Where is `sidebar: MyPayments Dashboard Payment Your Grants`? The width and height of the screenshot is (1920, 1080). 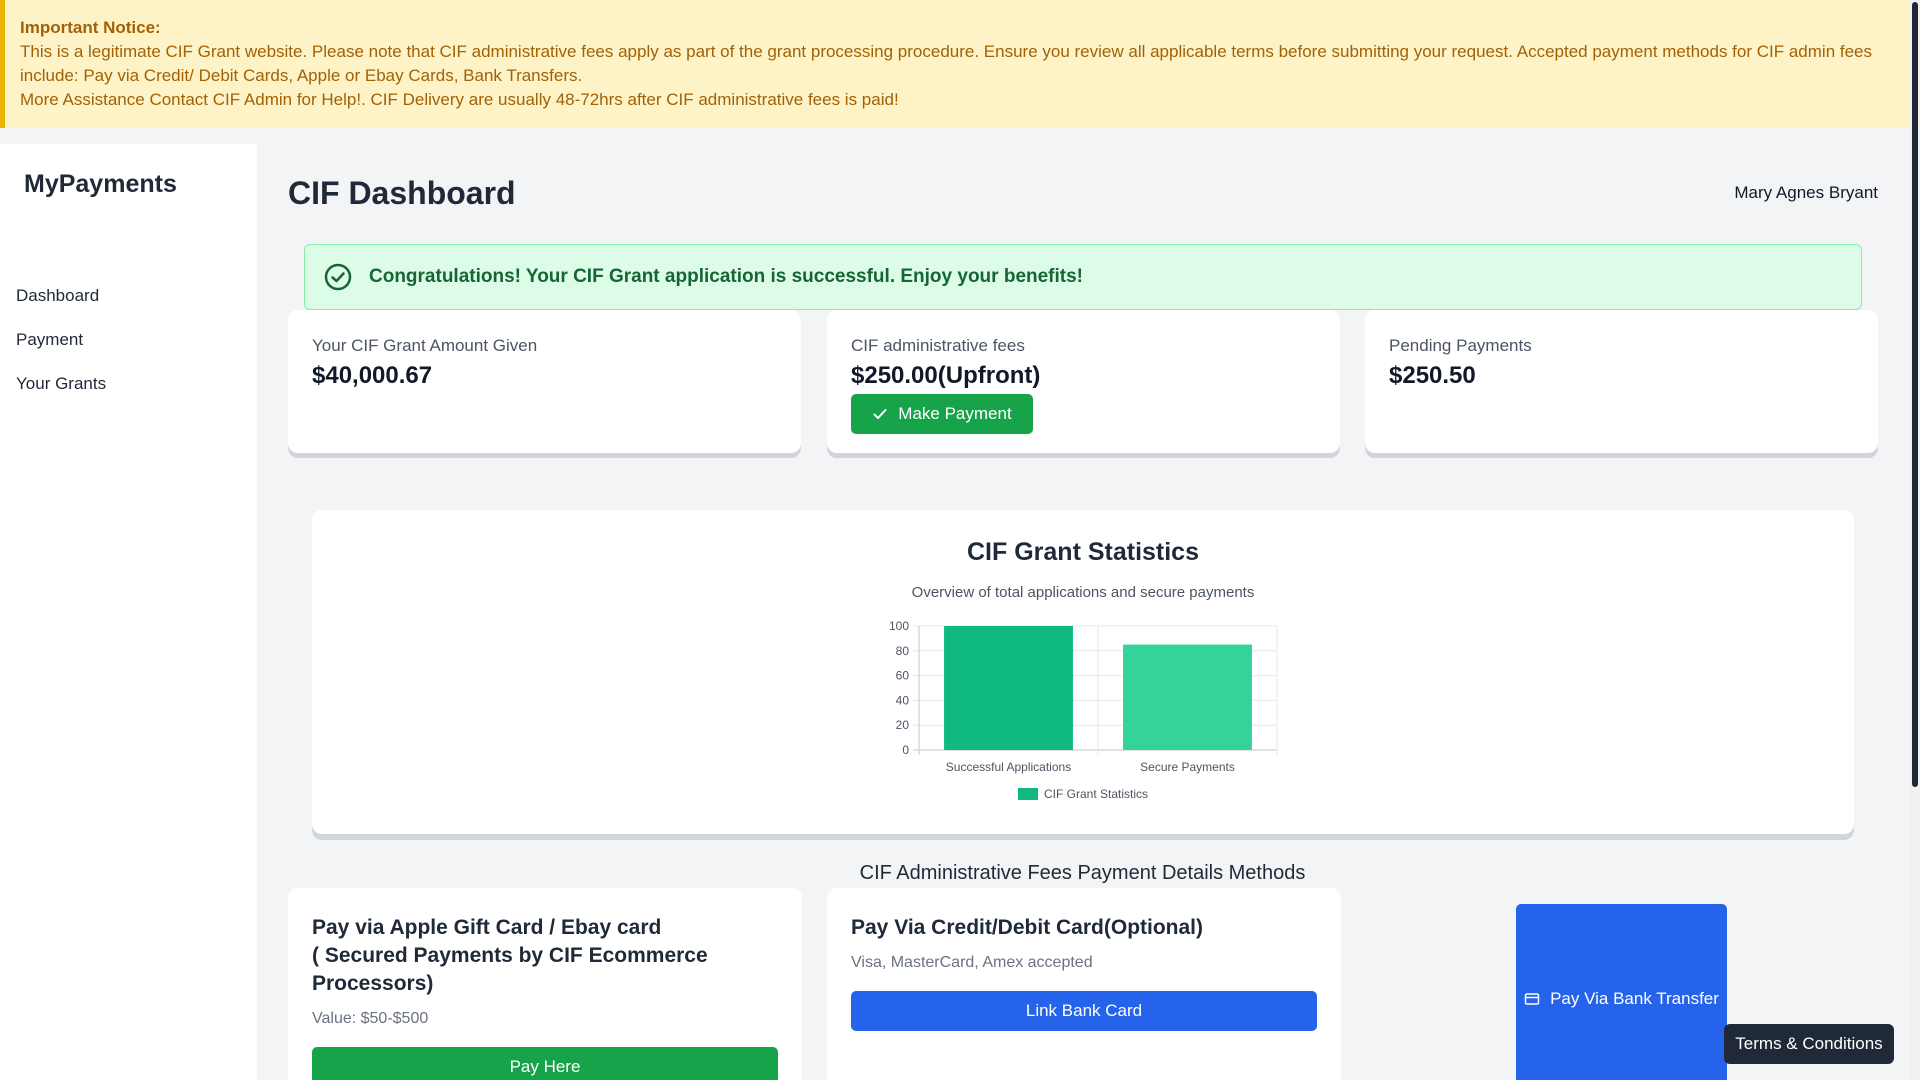 sidebar: MyPayments Dashboard Payment Your Grants is located at coordinates (128, 612).